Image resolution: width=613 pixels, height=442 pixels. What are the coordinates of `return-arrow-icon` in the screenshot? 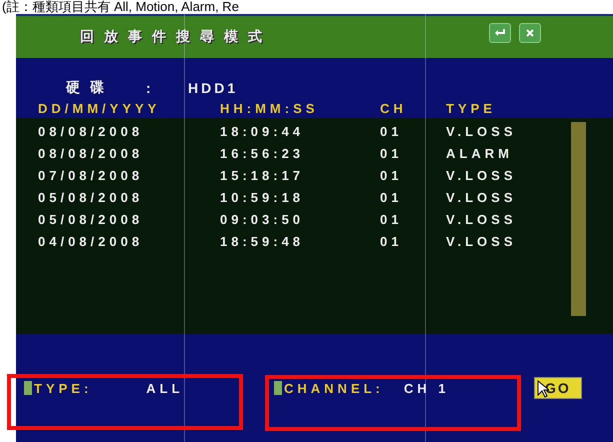 It's located at (500, 33).